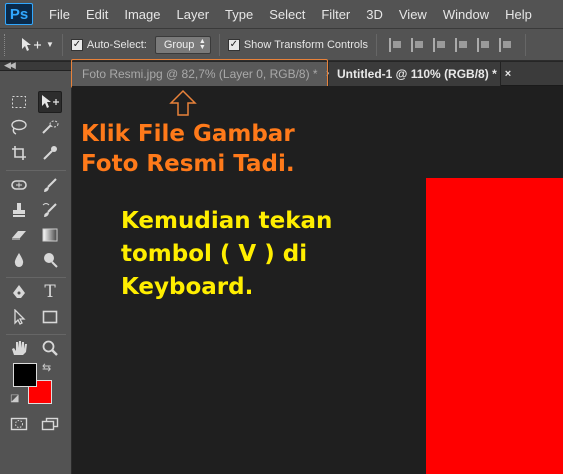  I want to click on spot-healing-icon, so click(19, 185).